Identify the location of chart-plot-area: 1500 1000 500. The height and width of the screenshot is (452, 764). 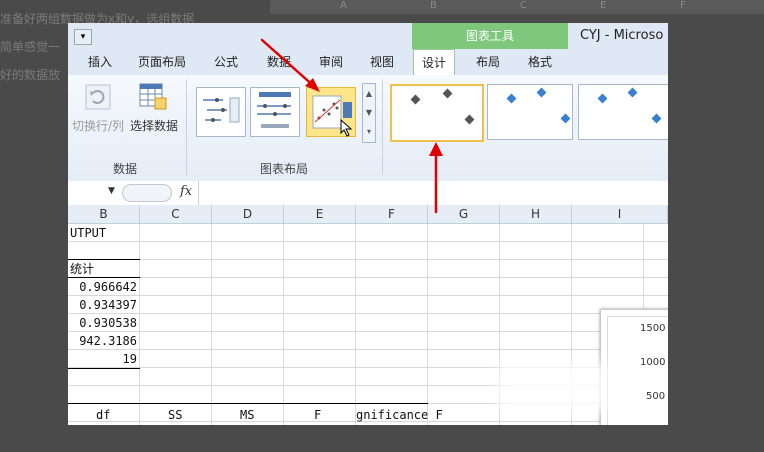
(637, 370).